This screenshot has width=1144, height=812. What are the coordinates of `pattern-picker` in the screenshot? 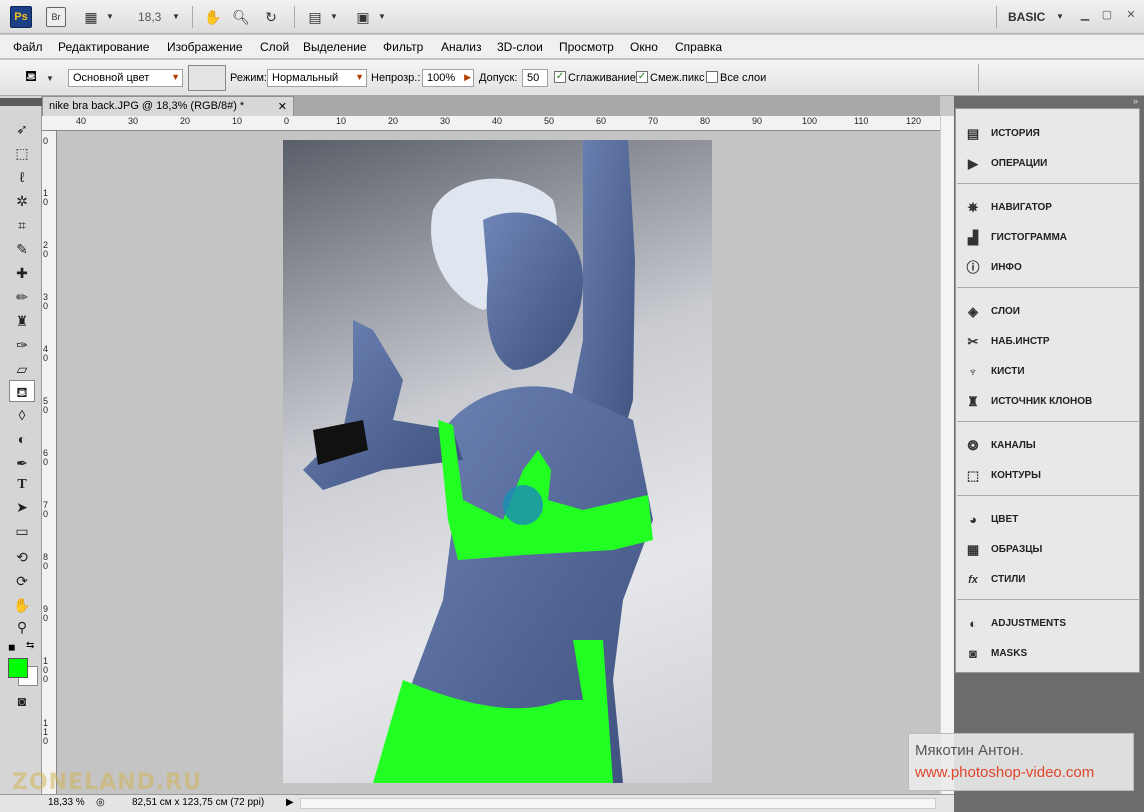 It's located at (207, 78).